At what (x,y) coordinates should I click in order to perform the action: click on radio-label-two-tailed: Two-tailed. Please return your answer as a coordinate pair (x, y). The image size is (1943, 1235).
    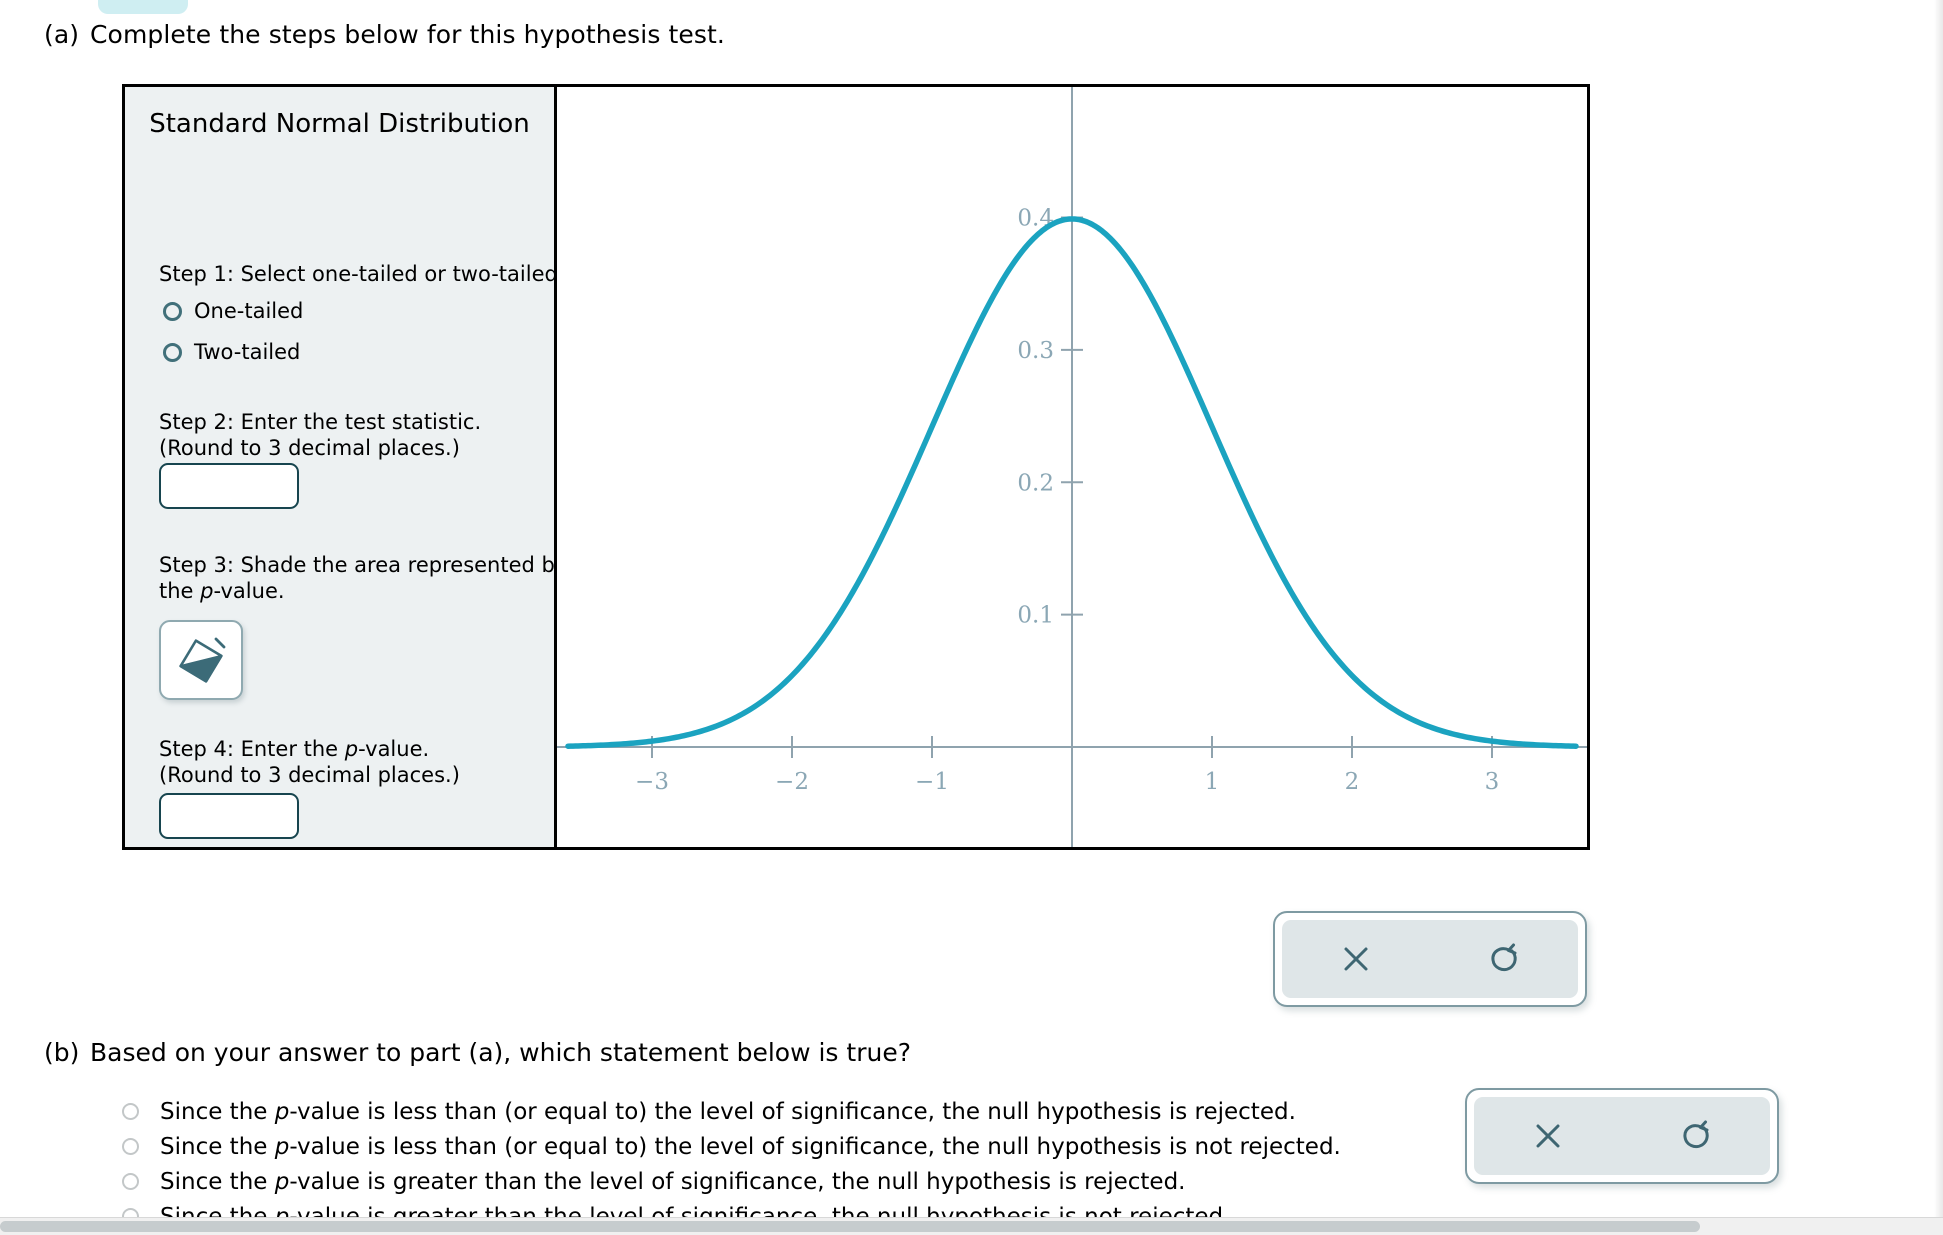
    Looking at the image, I should click on (247, 352).